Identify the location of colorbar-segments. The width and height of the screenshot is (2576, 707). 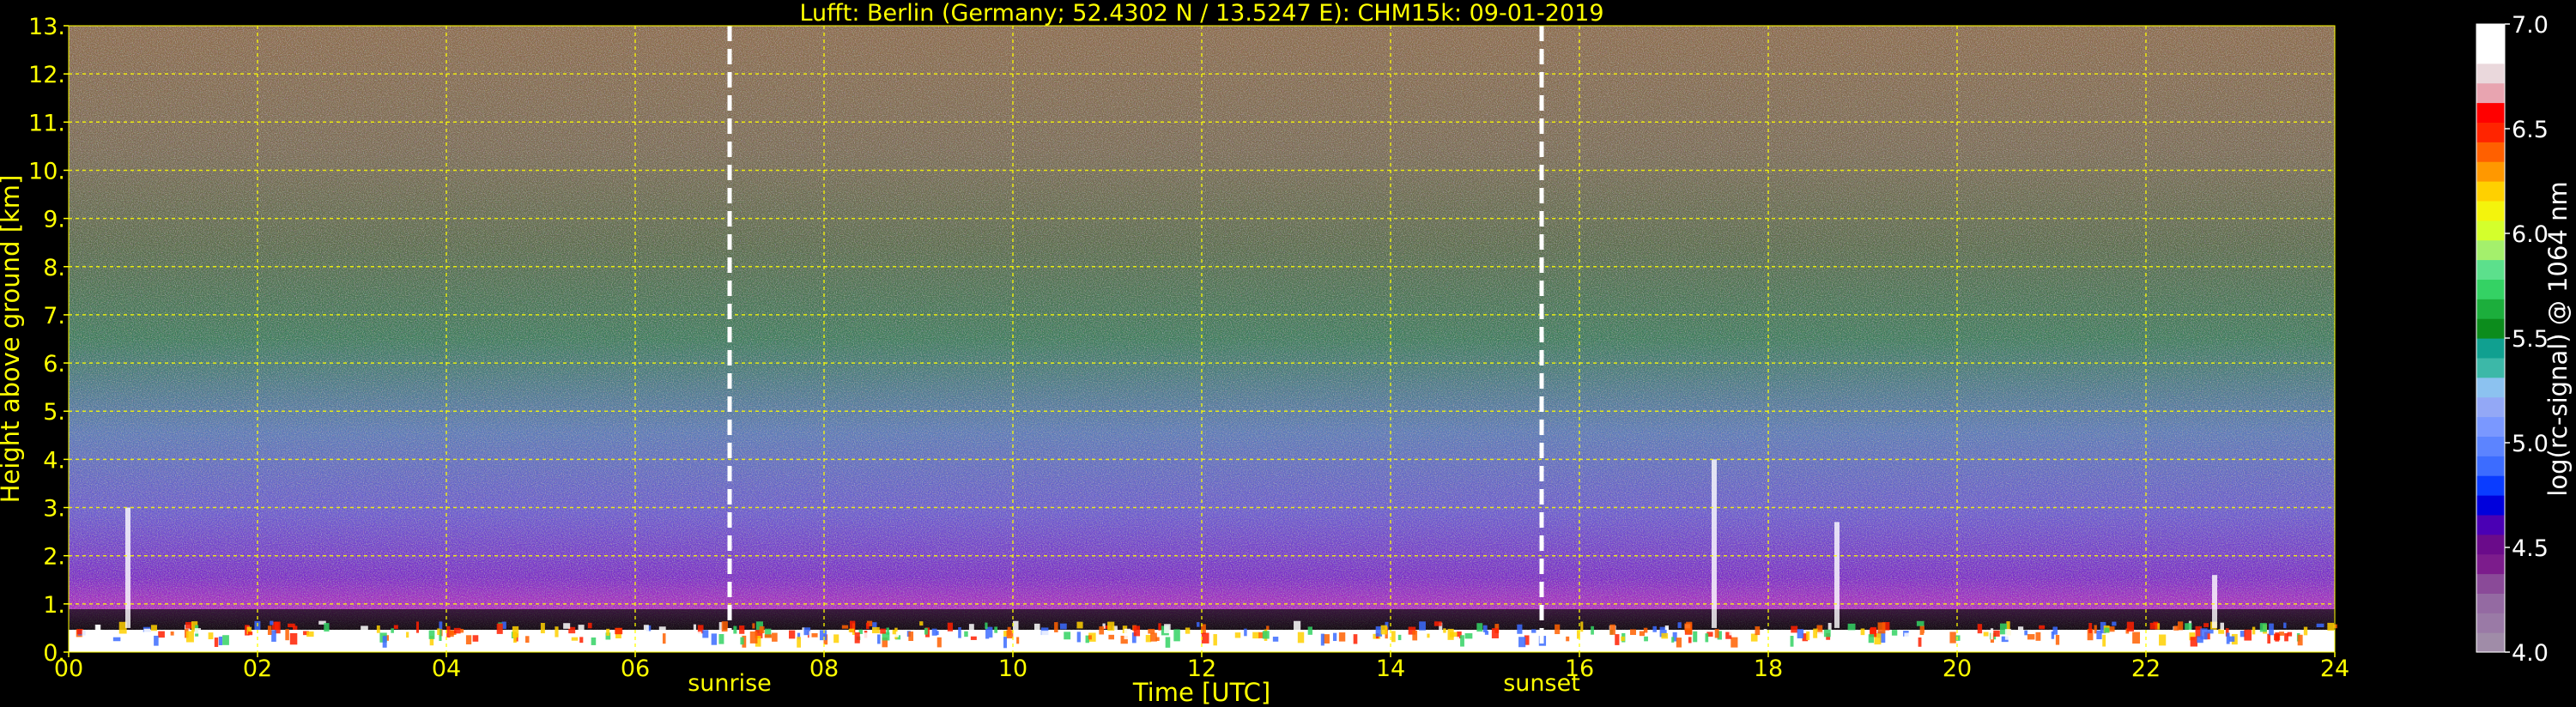
(2490, 338).